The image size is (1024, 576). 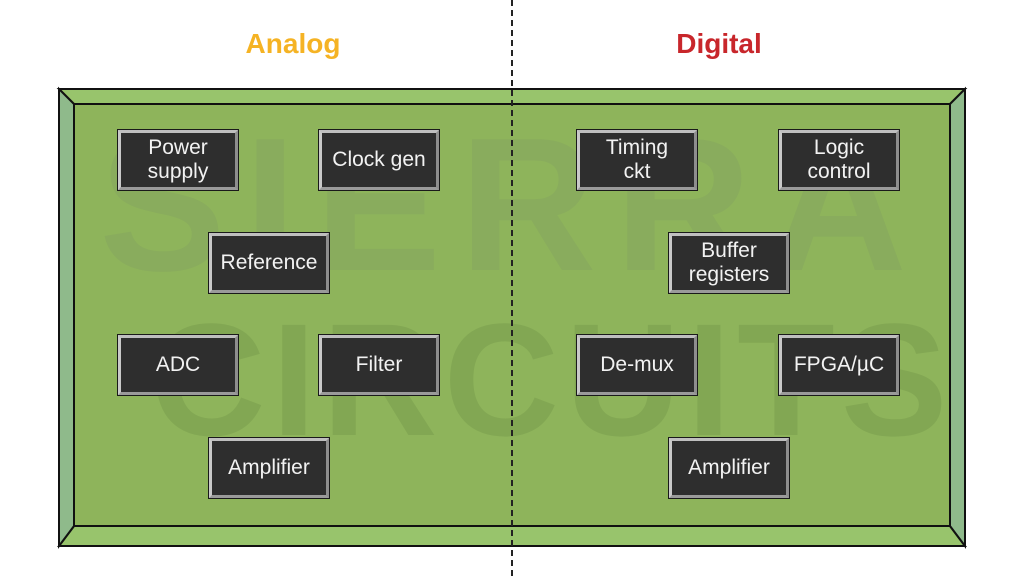 I want to click on board-bevel-right, so click(x=957, y=317).